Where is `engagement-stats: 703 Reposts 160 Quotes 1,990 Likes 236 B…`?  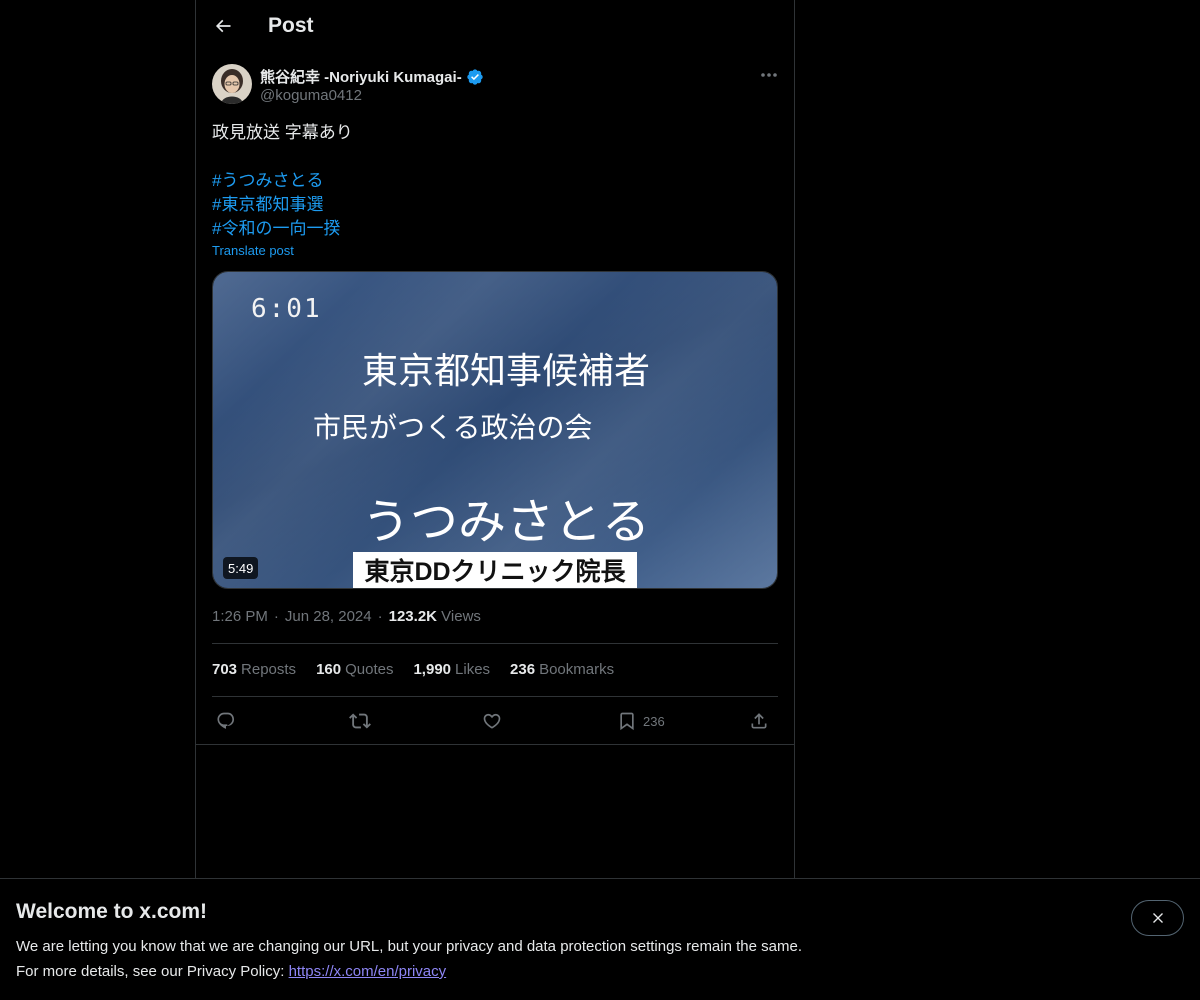 engagement-stats: 703 Reposts 160 Quotes 1,990 Likes 236 B… is located at coordinates (413, 669).